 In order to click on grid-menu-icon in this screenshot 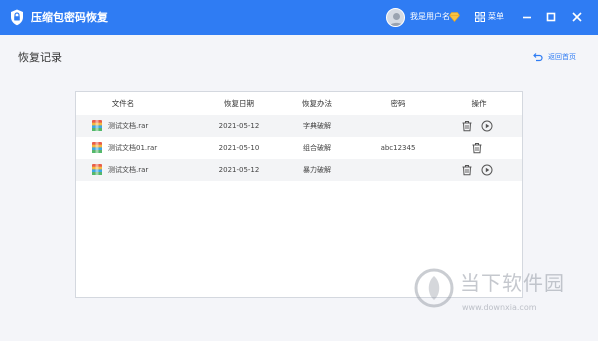, I will do `click(480, 17)`.